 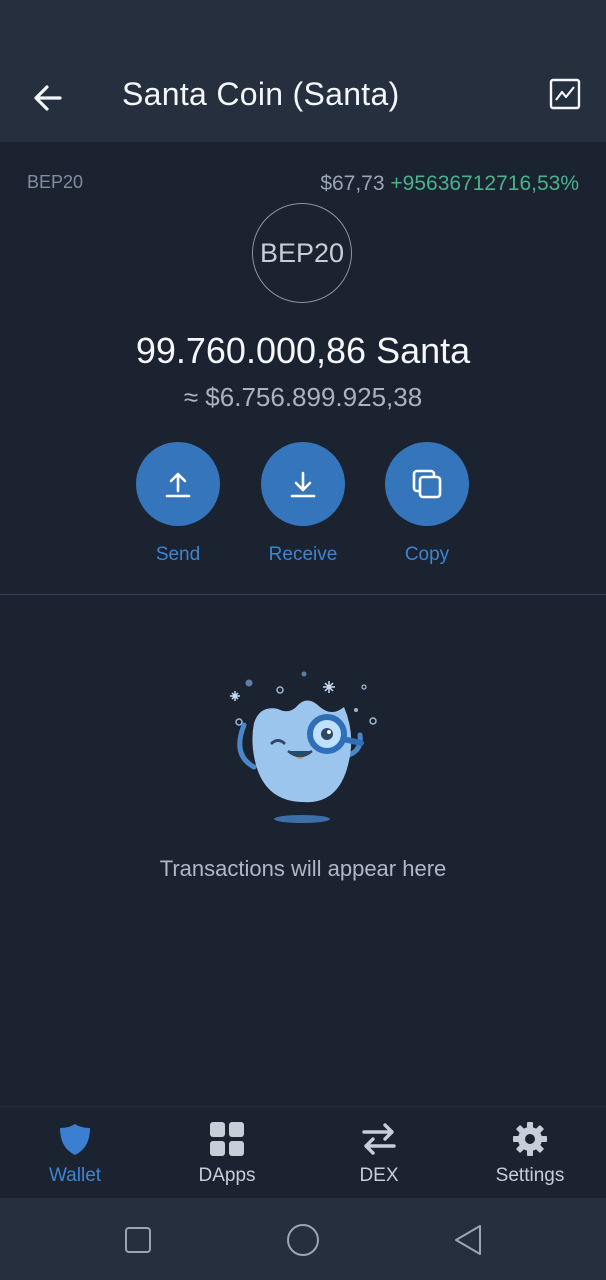 I want to click on copy-icon, so click(x=427, y=484).